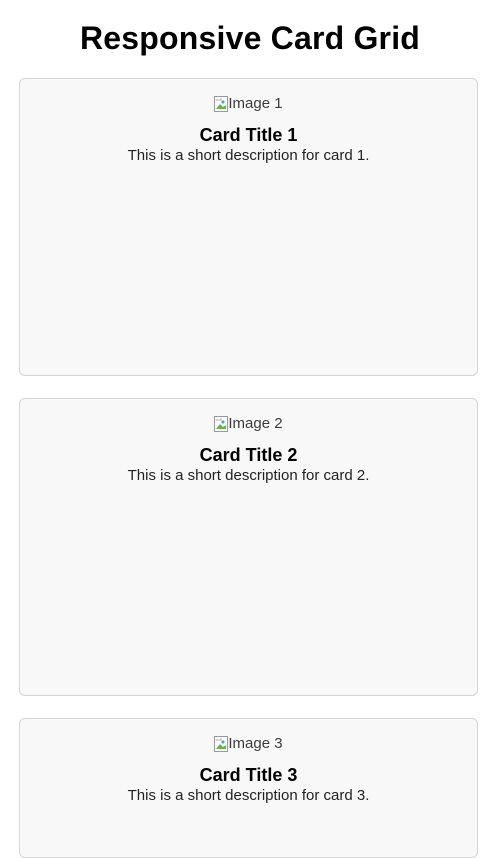 Image resolution: width=495 pixels, height=858 pixels. I want to click on card-description: This is a short description for card 1., so click(248, 155).